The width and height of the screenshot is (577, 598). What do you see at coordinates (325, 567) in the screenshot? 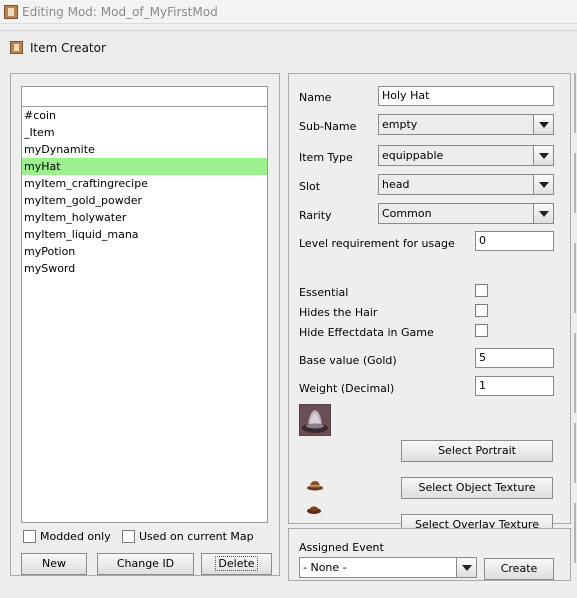
I see `assigned-event-value: - None -` at bounding box center [325, 567].